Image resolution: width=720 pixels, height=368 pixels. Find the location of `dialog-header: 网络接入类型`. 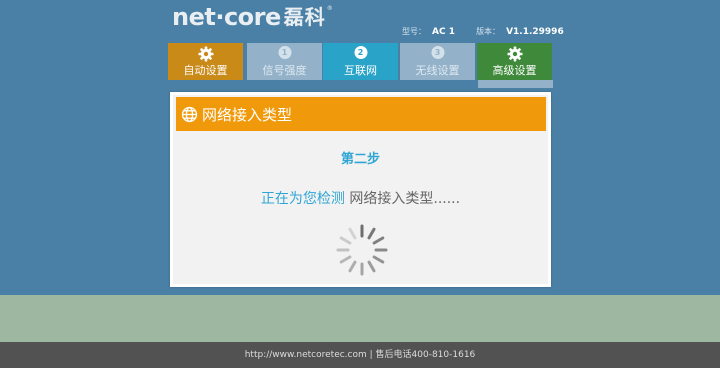

dialog-header: 网络接入类型 is located at coordinates (361, 114).